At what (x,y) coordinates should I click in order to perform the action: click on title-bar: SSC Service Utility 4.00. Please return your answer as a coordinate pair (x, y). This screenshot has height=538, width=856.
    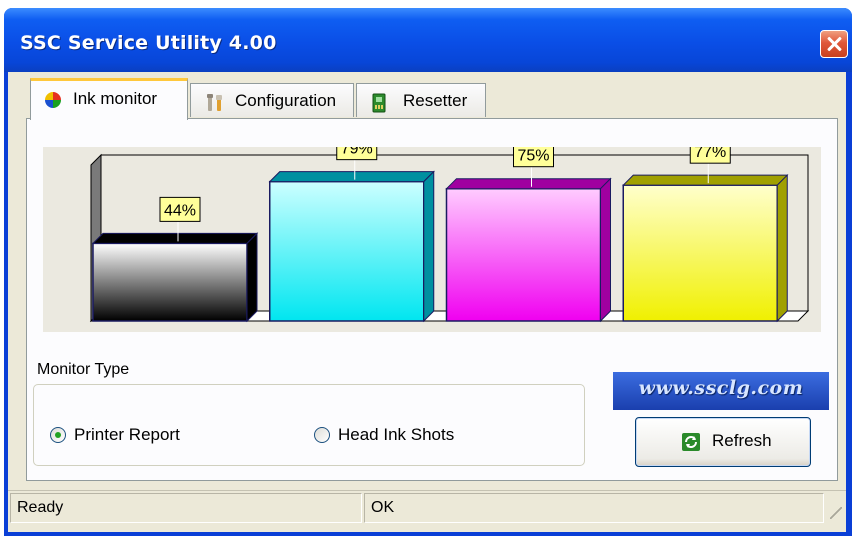
    Looking at the image, I should click on (428, 40).